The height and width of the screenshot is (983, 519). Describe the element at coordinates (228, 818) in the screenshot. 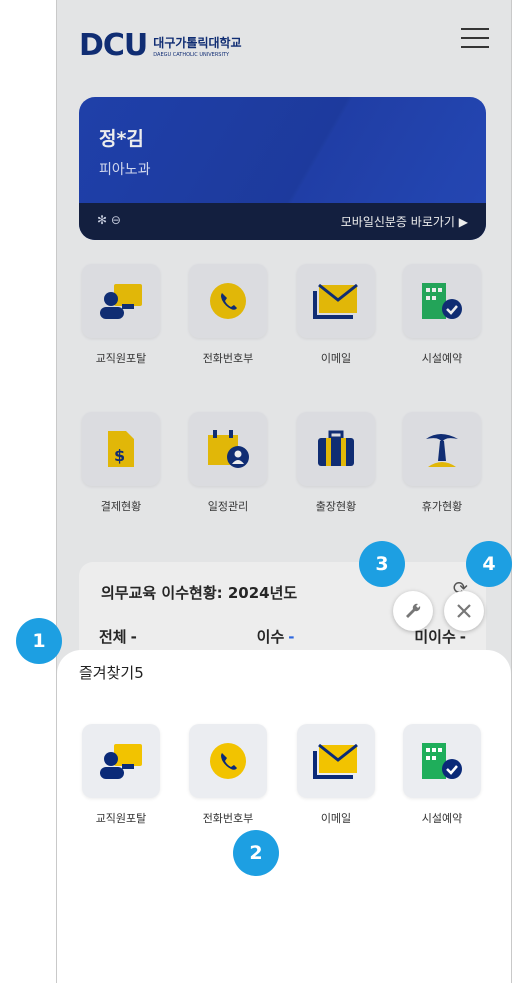

I see `favorite-label: 전화번호부` at that location.